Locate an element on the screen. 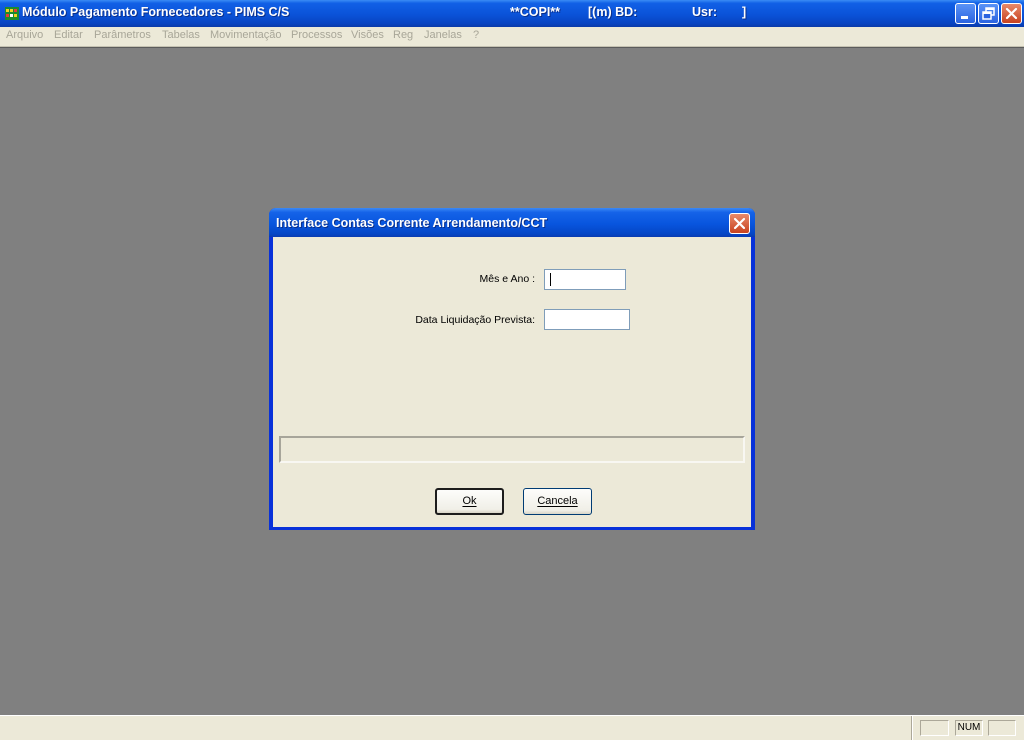  restore-button is located at coordinates (988, 13).